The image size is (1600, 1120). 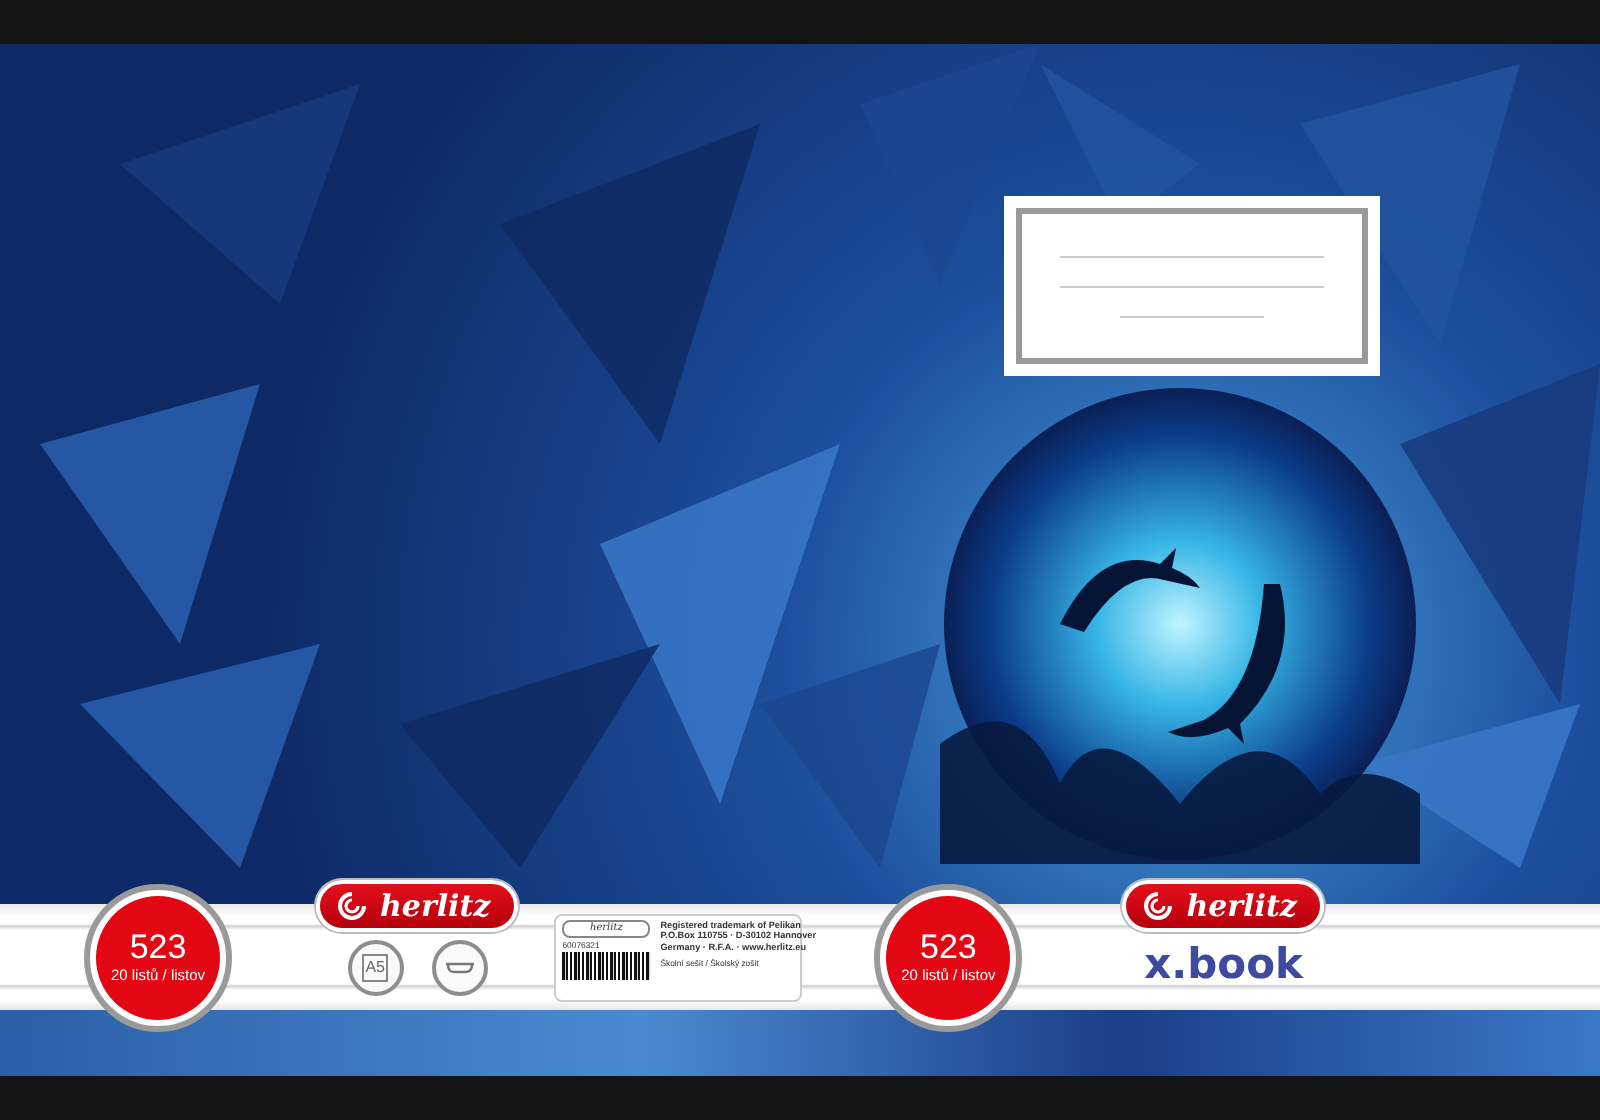 I want to click on staple-icon, so click(x=459, y=968).